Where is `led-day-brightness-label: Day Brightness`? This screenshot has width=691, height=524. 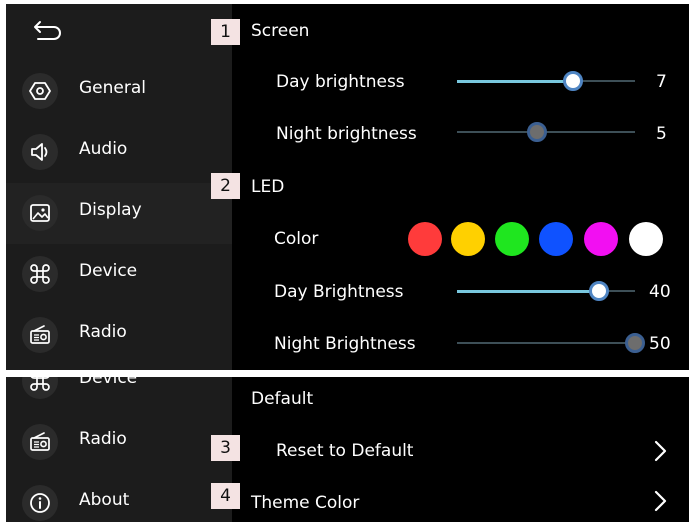
led-day-brightness-label: Day Brightness is located at coordinates (339, 292).